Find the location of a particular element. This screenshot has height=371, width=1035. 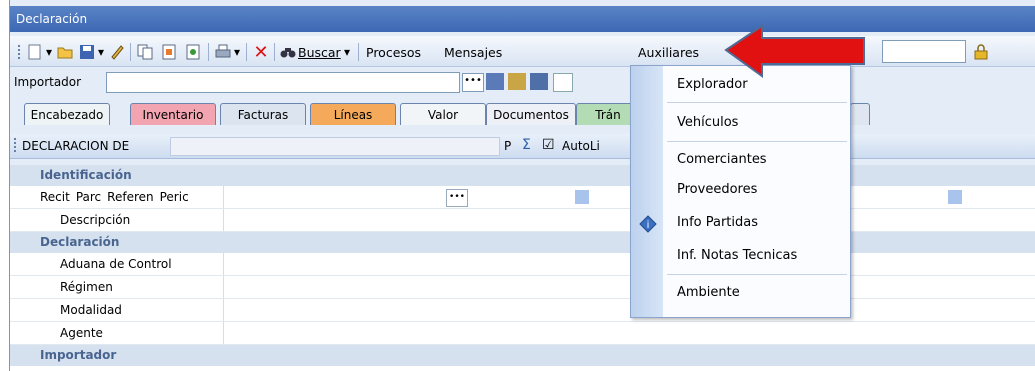

buscar-button: Buscar is located at coordinates (319, 52).